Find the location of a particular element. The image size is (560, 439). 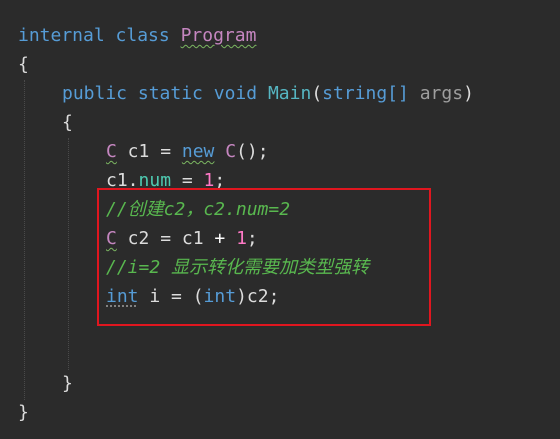

code-line-1: internal class Program is located at coordinates (137, 35).